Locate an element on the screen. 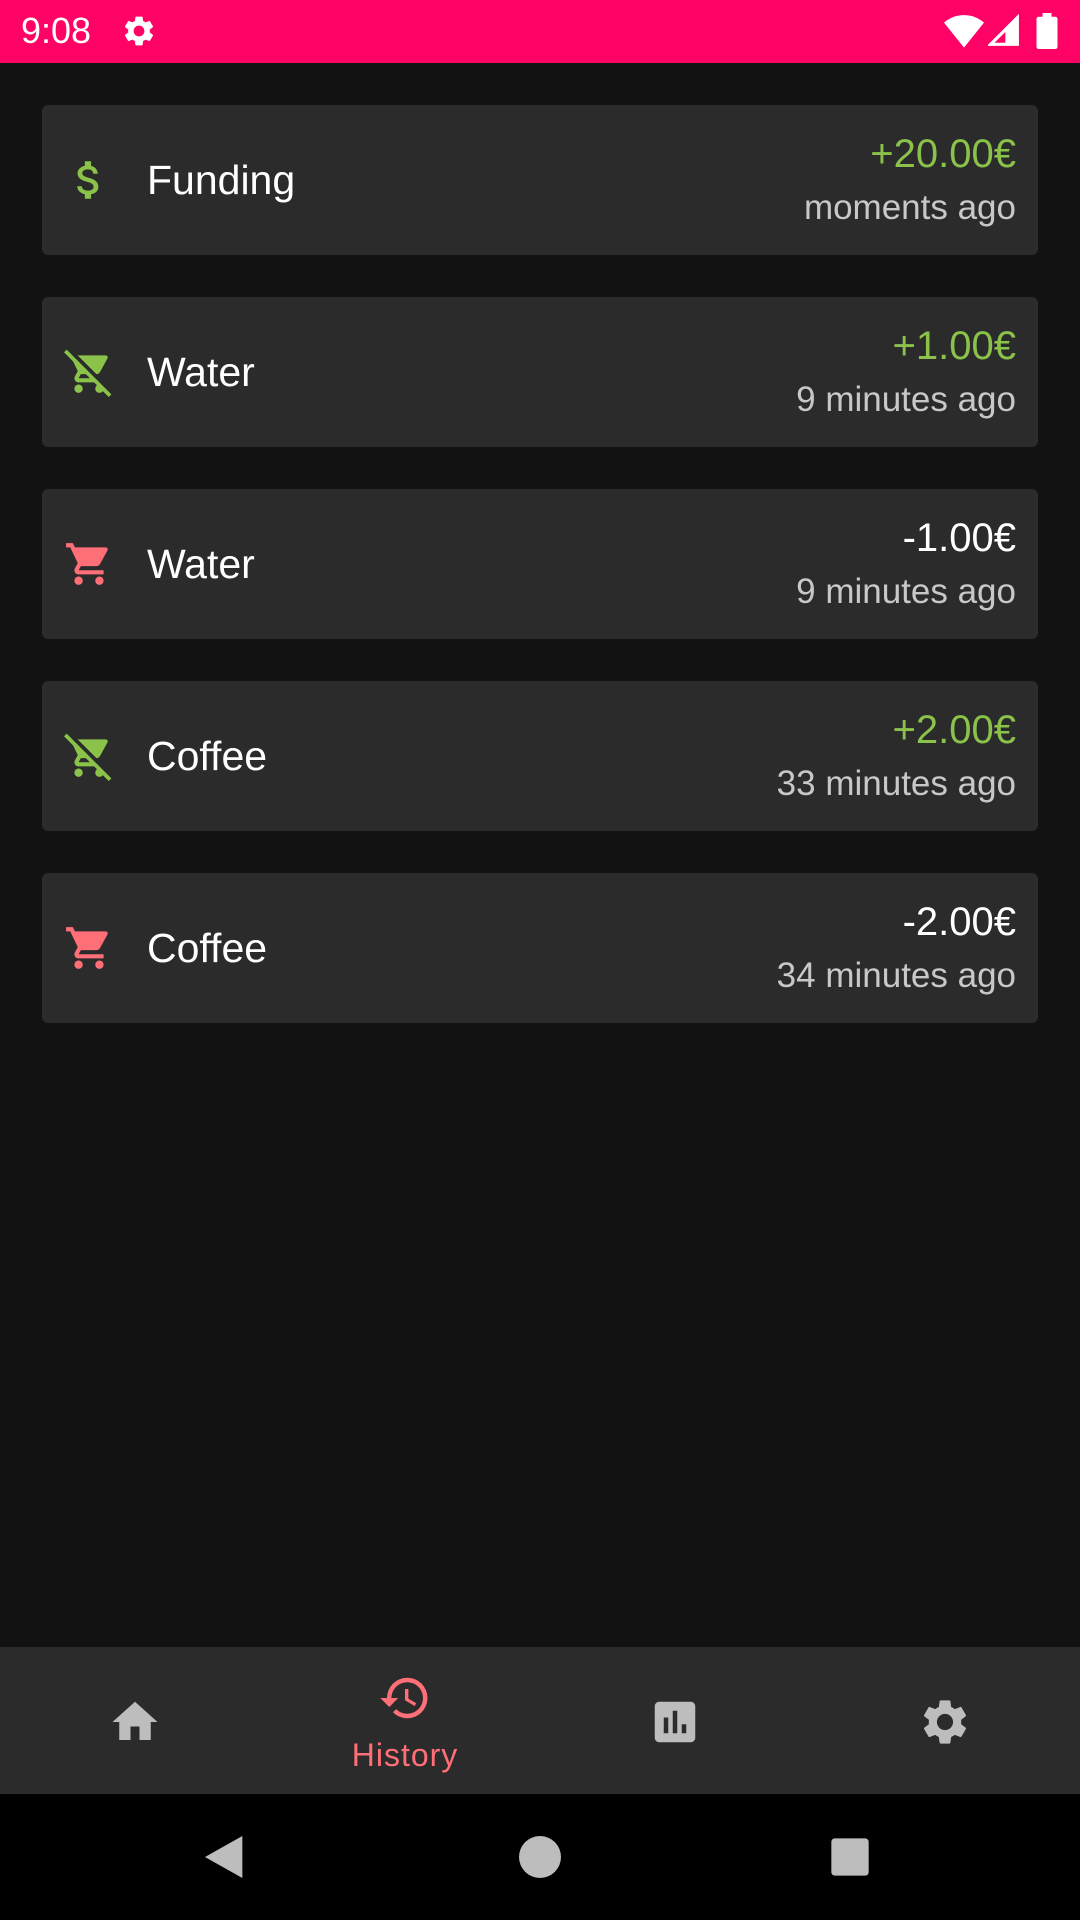 This screenshot has width=1080, height=1920. card-amount: +1.00€ is located at coordinates (954, 346).